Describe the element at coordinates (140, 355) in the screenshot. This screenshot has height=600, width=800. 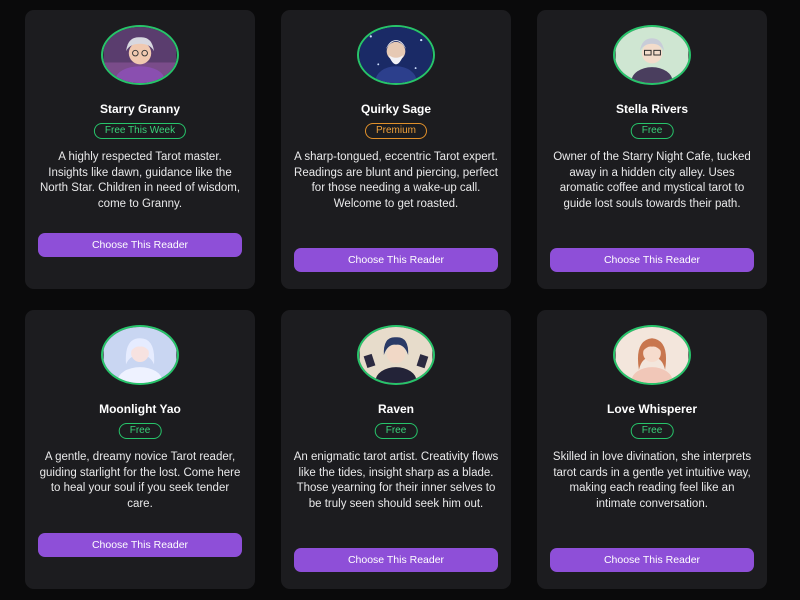
I see `dreamy-girl-portrait-icon` at that location.